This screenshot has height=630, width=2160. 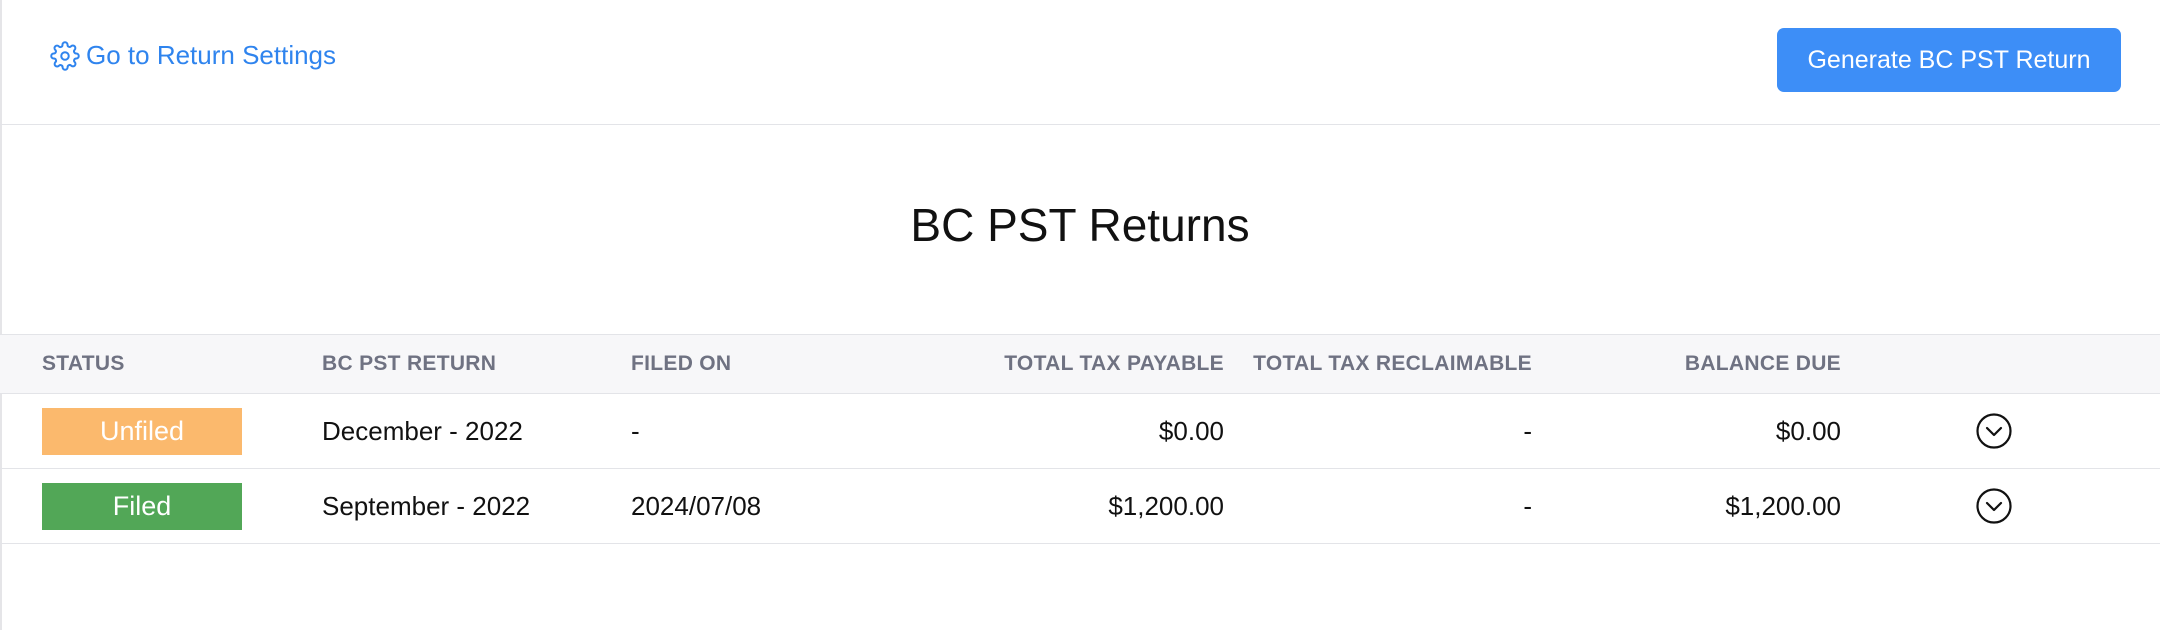 I want to click on total-tax-payable: $0.00, so click(x=1191, y=431).